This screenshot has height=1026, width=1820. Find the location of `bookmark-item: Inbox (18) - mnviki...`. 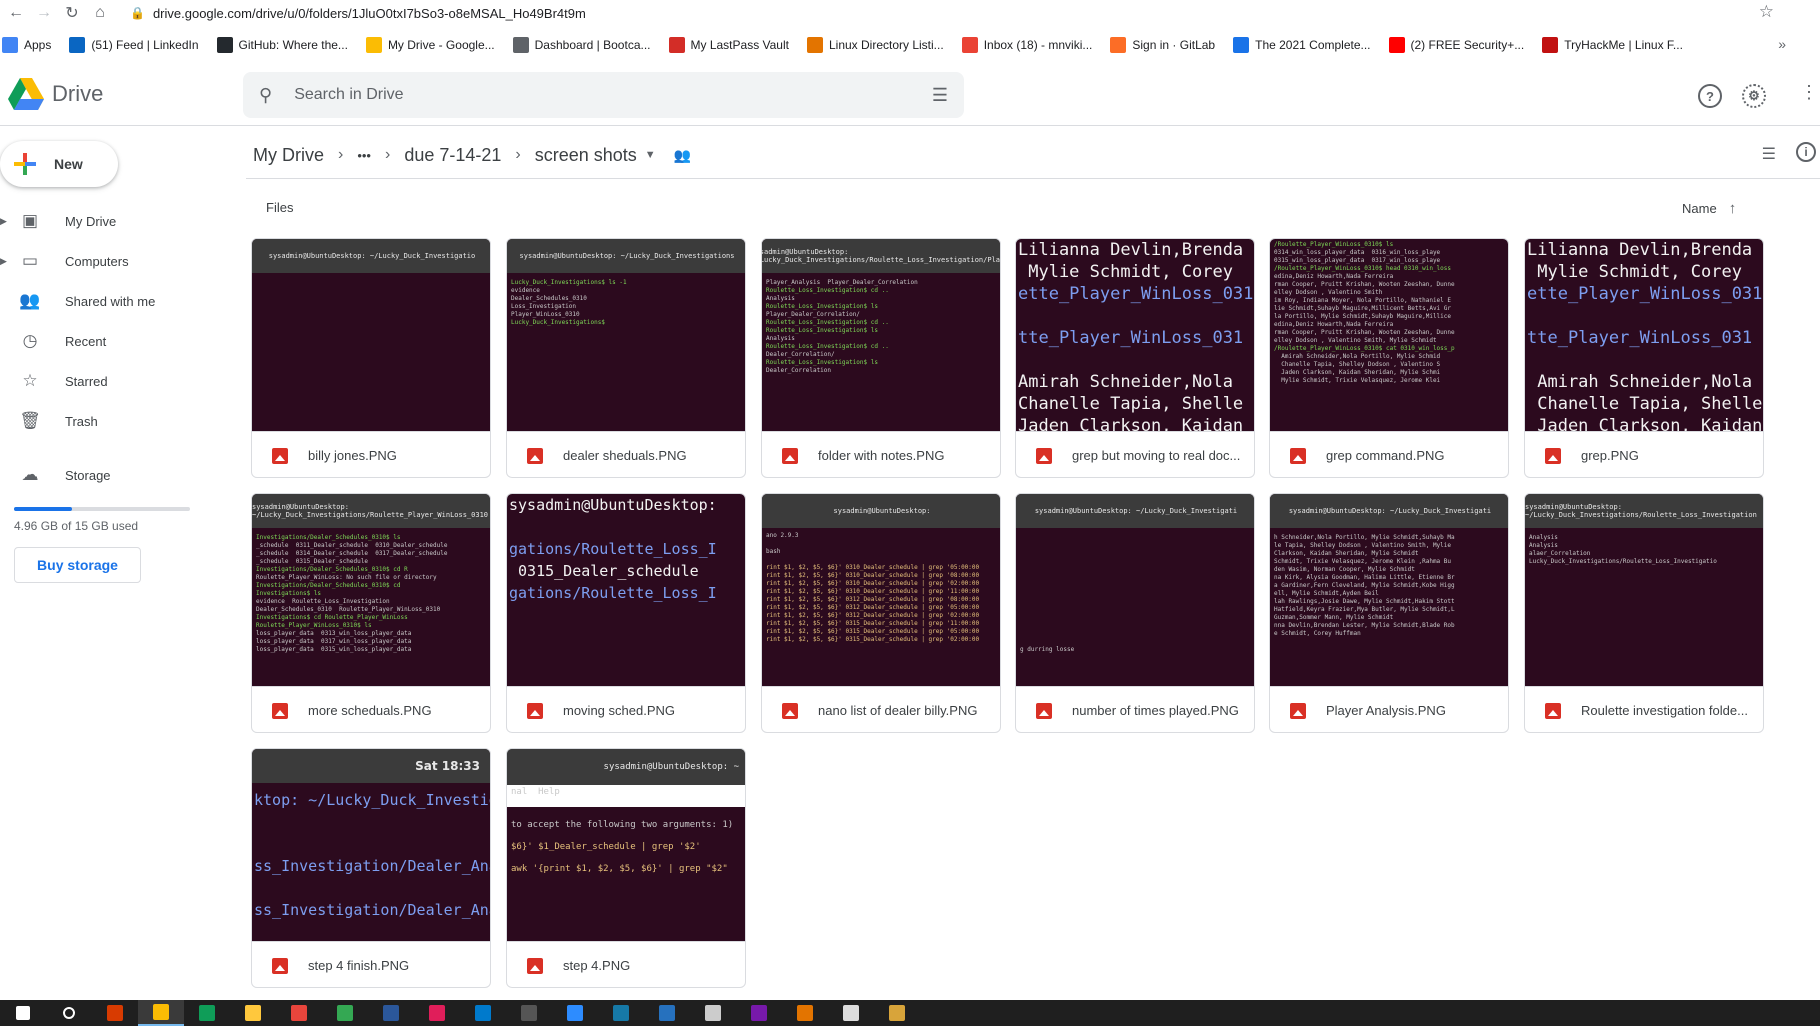

bookmark-item: Inbox (18) - mnviki... is located at coordinates (1026, 45).